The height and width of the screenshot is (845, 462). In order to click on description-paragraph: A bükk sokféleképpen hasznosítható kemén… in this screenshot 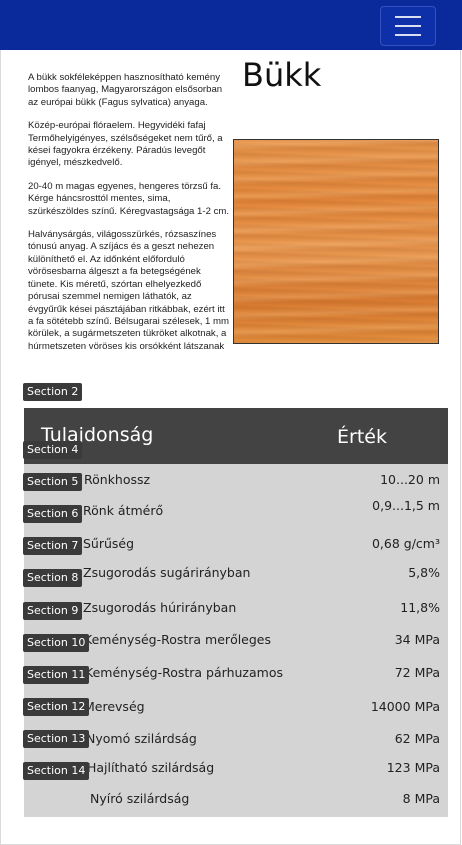, I will do `click(125, 90)`.